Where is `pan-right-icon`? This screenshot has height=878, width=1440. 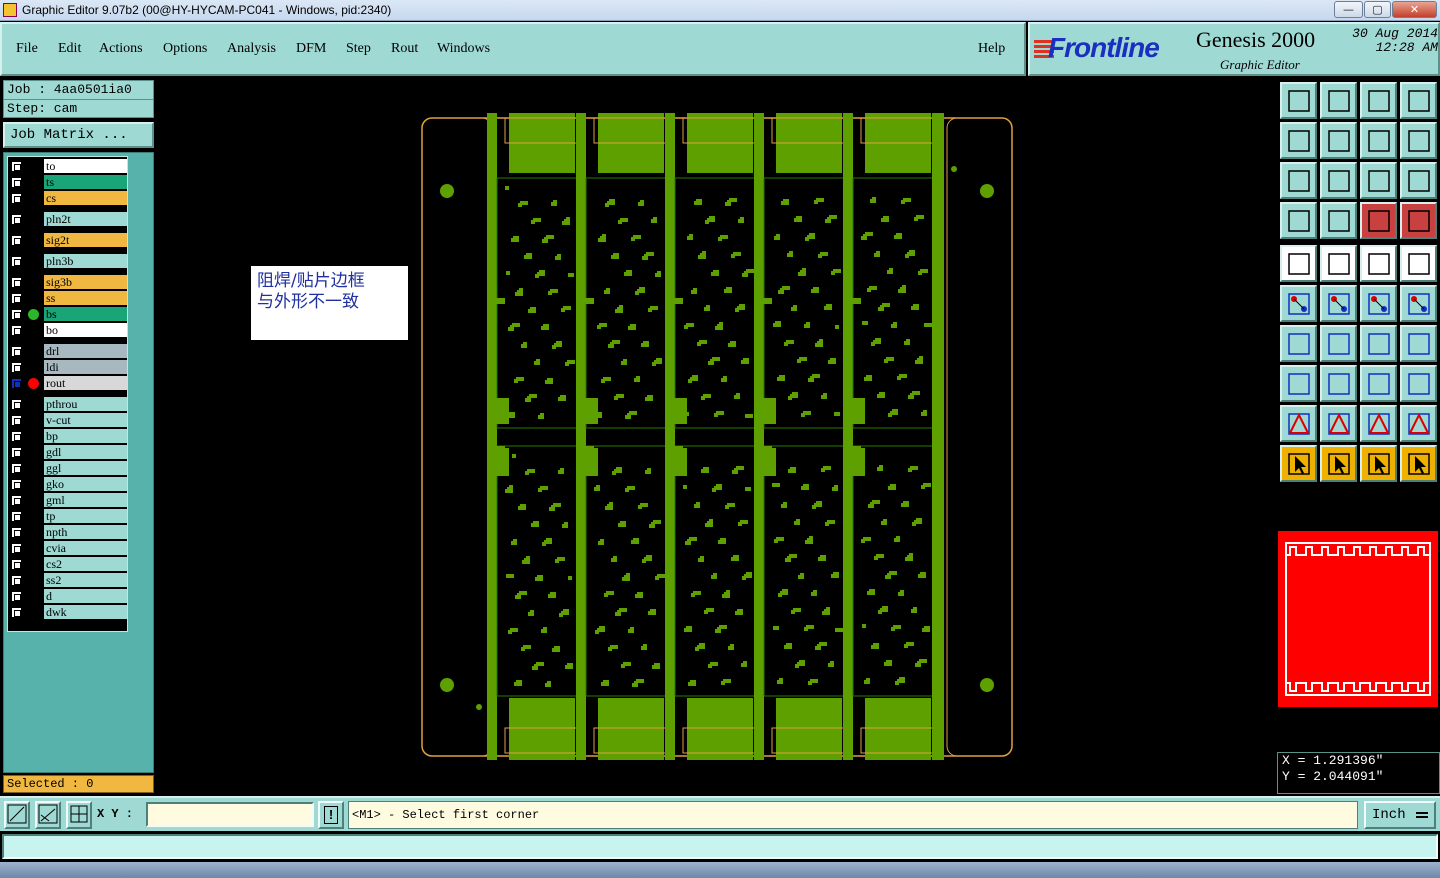
pan-right-icon is located at coordinates (1338, 140).